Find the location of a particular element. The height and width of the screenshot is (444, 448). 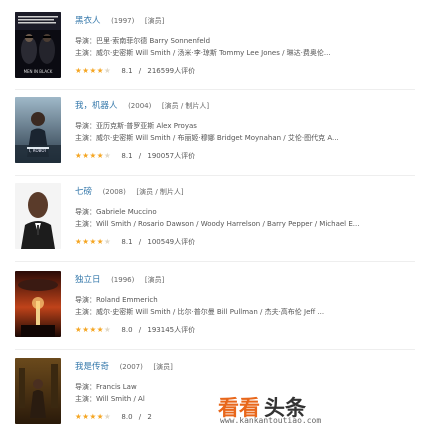

movie-year: (2004) is located at coordinates (140, 106).